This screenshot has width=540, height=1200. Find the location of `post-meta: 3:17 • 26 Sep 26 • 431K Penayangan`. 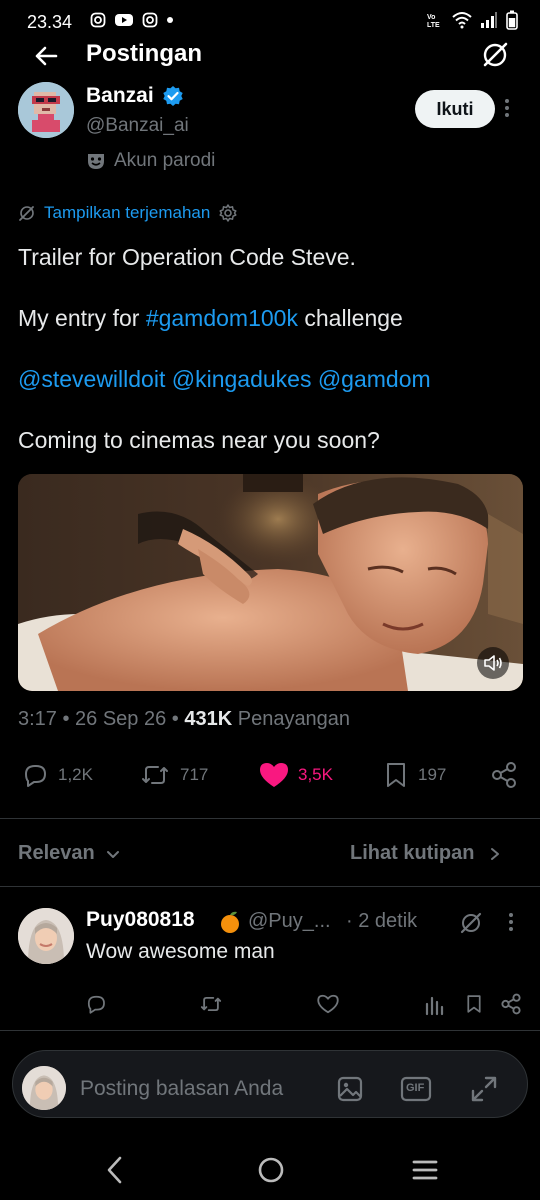

post-meta: 3:17 • 26 Sep 26 • 431K Penayangan is located at coordinates (184, 719).